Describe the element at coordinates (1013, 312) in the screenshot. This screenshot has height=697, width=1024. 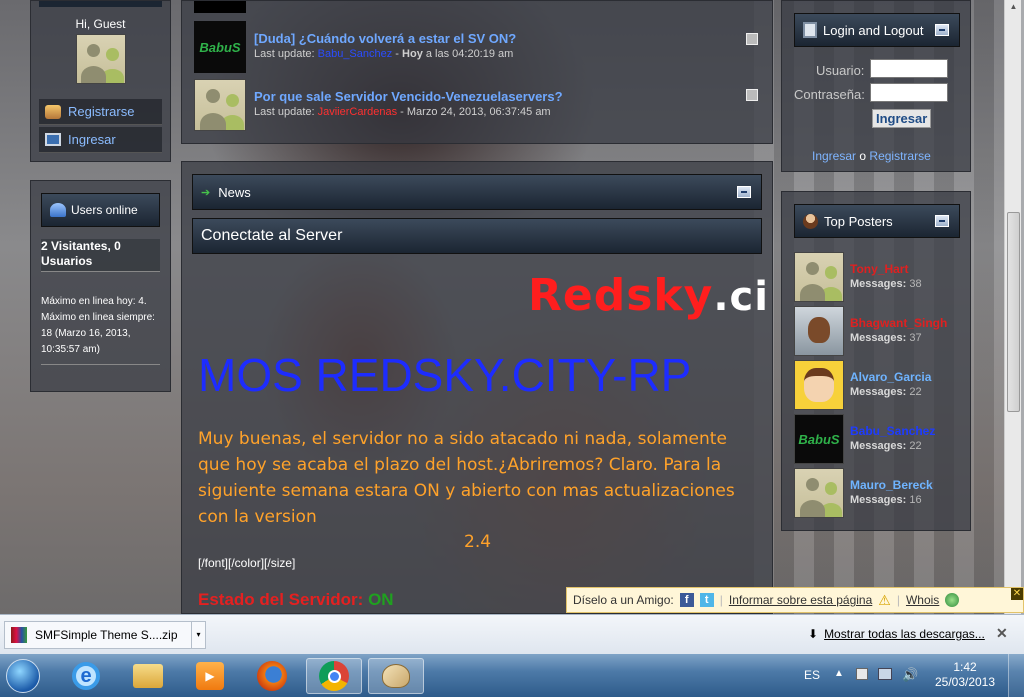
I see `scroll-thumb` at that location.